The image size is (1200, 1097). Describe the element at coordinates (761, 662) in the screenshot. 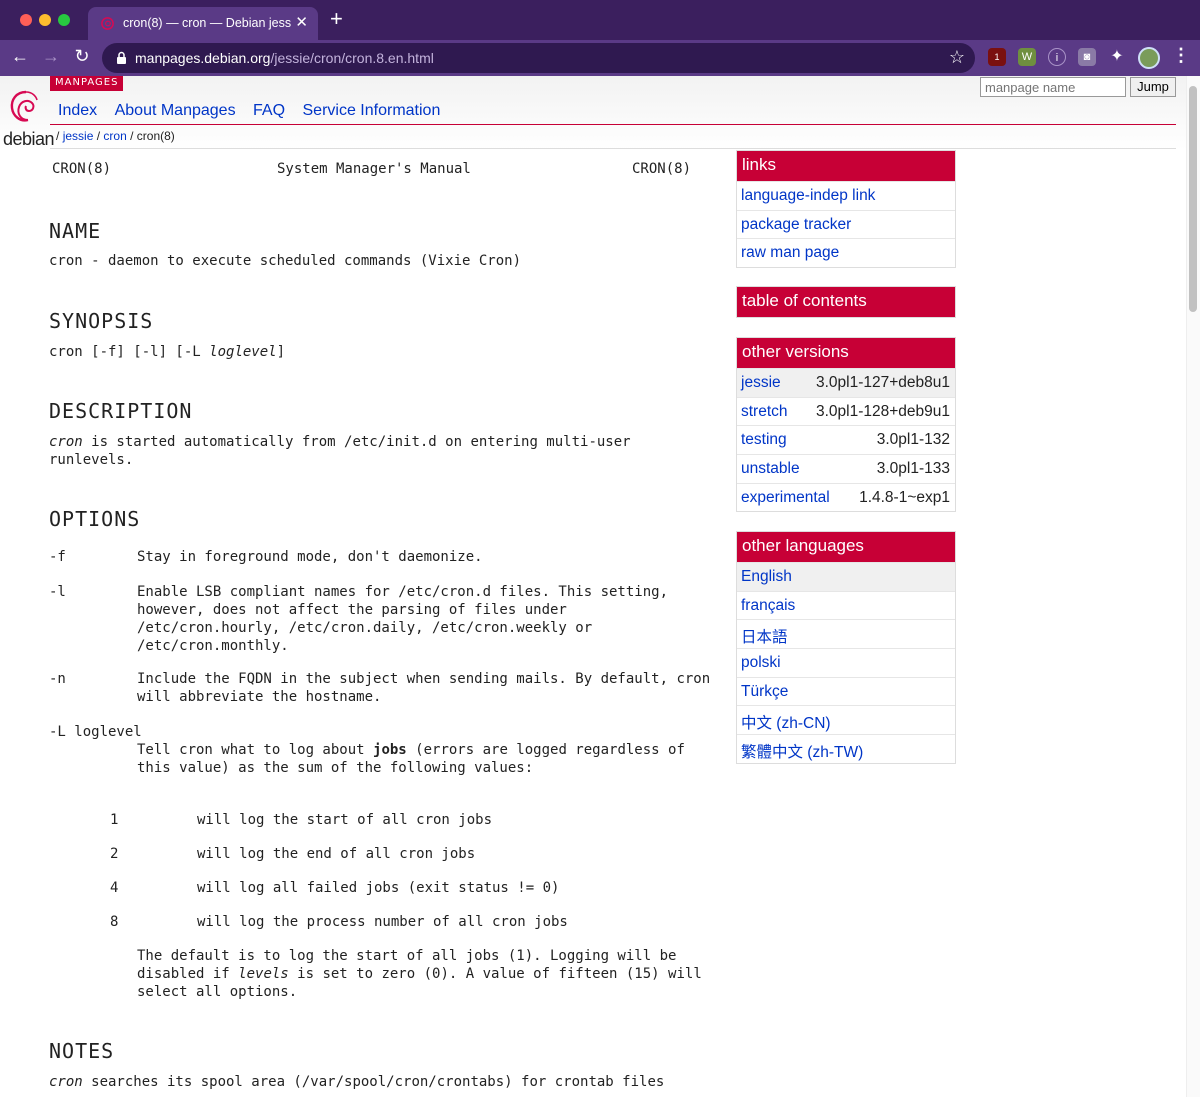

I see `language-link-polish: polski` at that location.